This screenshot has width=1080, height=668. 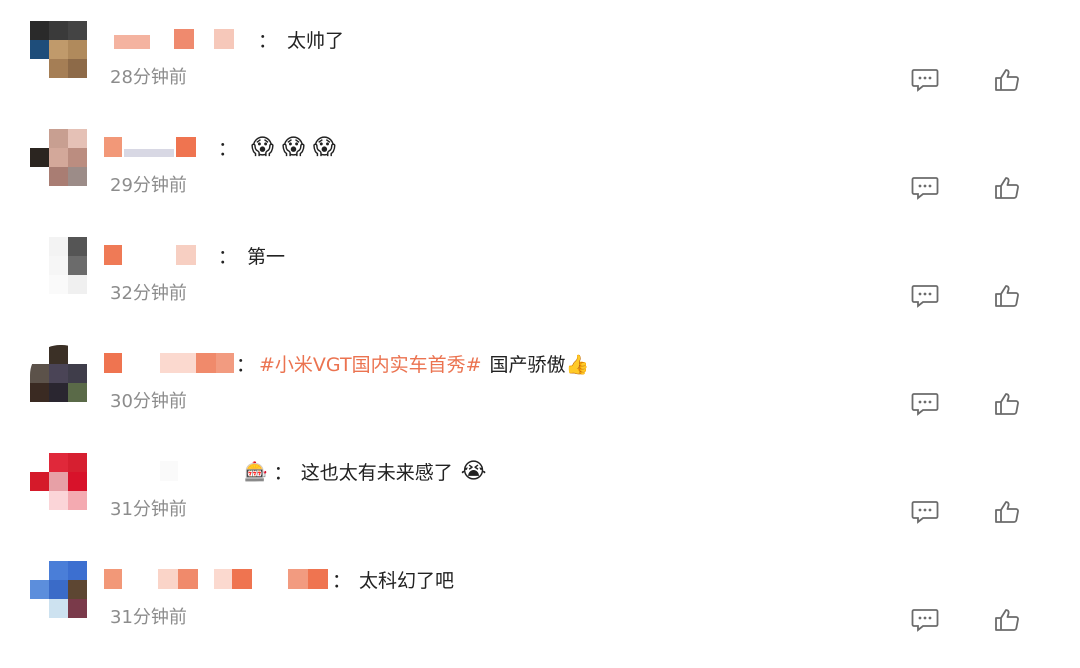 I want to click on comment-emojis: 😱😱😱, so click(x=297, y=147).